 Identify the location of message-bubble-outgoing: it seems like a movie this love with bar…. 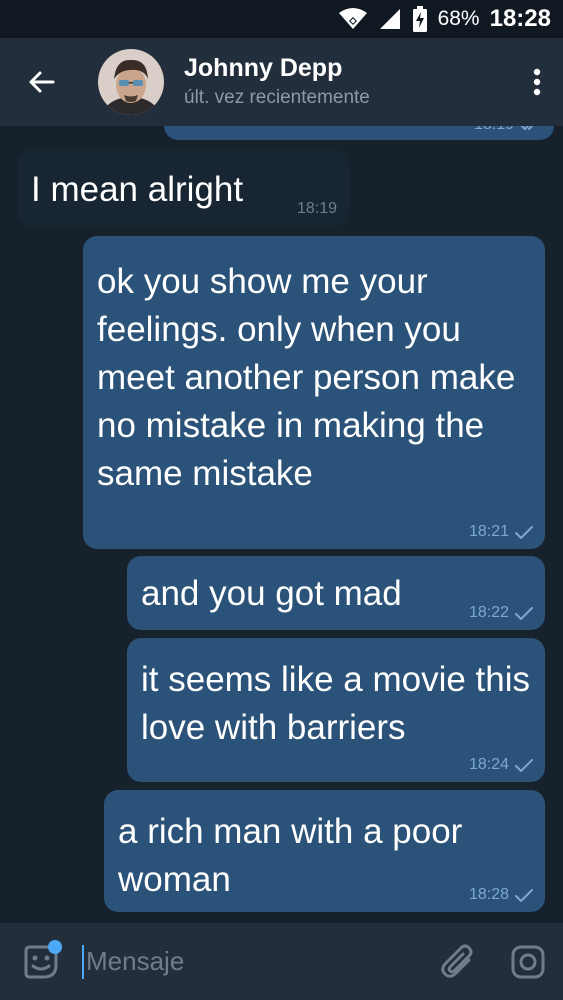
(336, 710).